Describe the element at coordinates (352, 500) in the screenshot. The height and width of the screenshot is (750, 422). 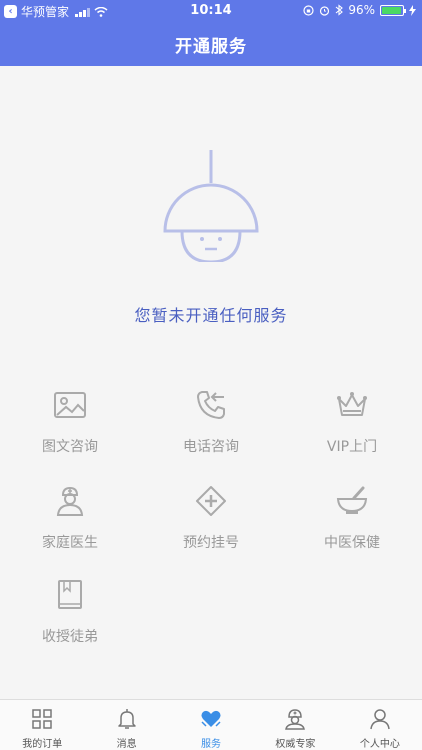
I see `mortar-icon` at that location.